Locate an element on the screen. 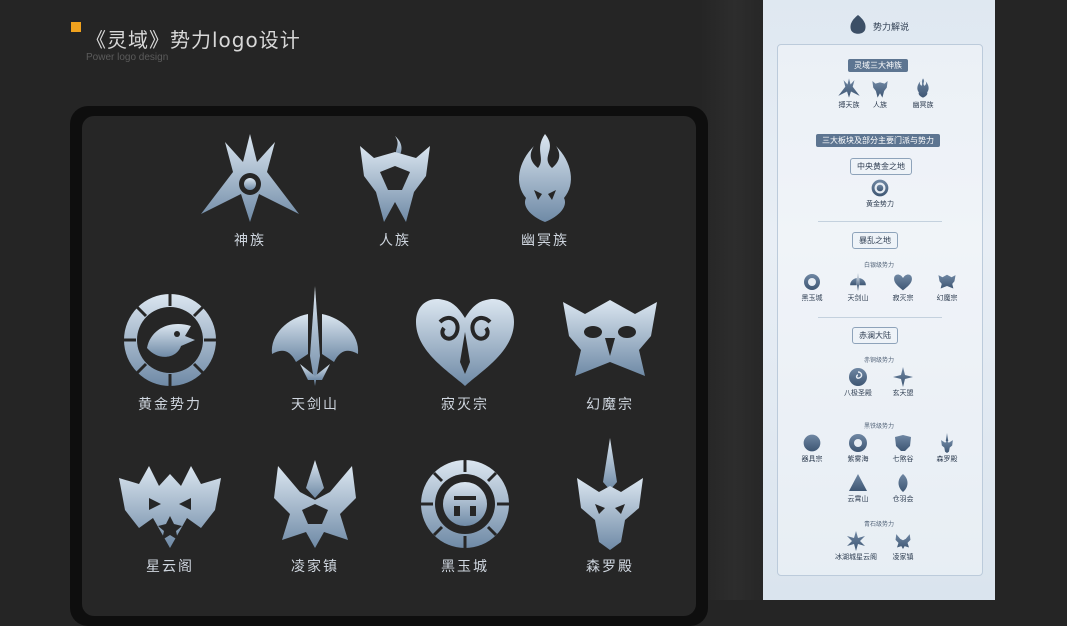 Image resolution: width=1067 pixels, height=626 pixels. spire-mini-icon is located at coordinates (947, 443).